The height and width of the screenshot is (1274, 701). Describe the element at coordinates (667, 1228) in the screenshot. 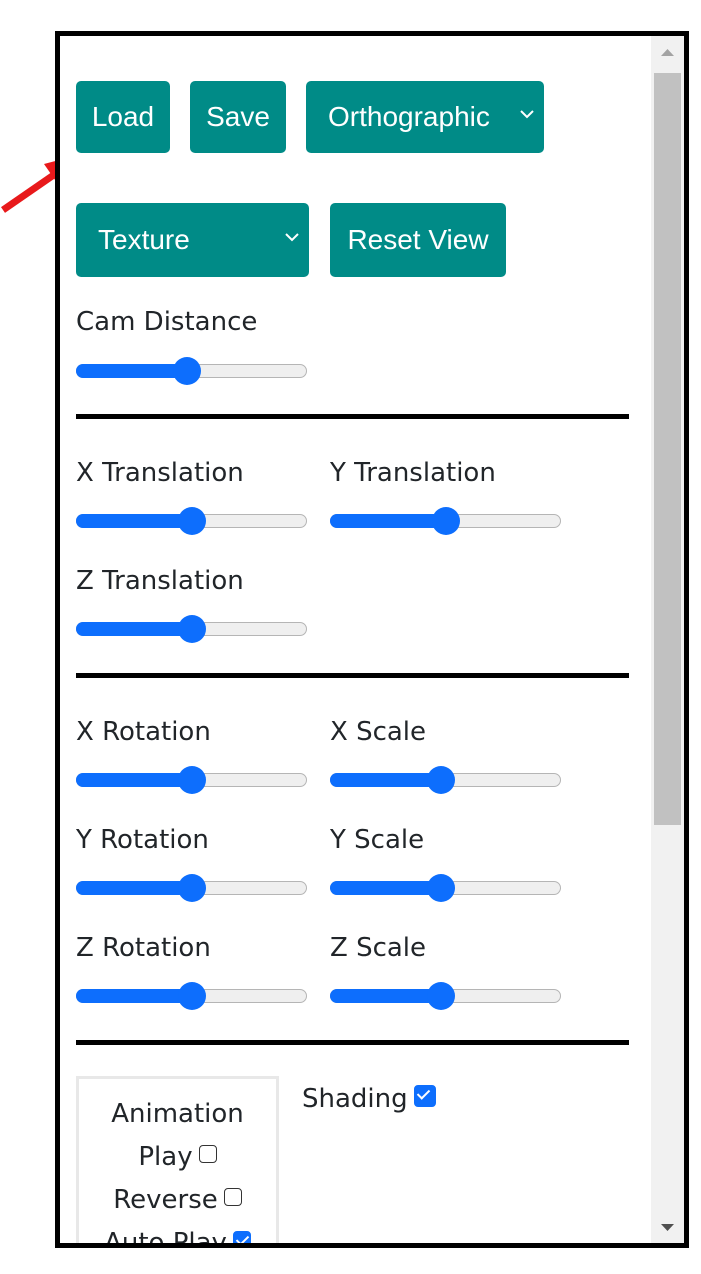

I see `triangle-down-icon` at that location.